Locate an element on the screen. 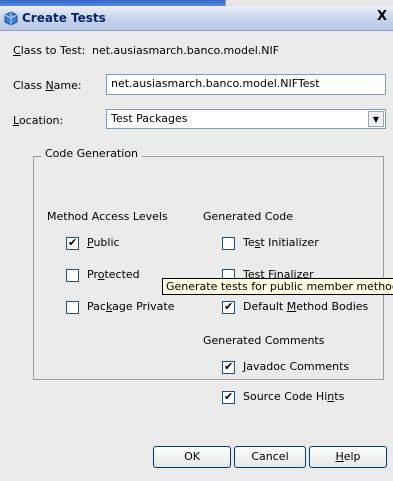 Image resolution: width=393 pixels, height=481 pixels. source-code-hints-label: Source Code Hints is located at coordinates (293, 396).